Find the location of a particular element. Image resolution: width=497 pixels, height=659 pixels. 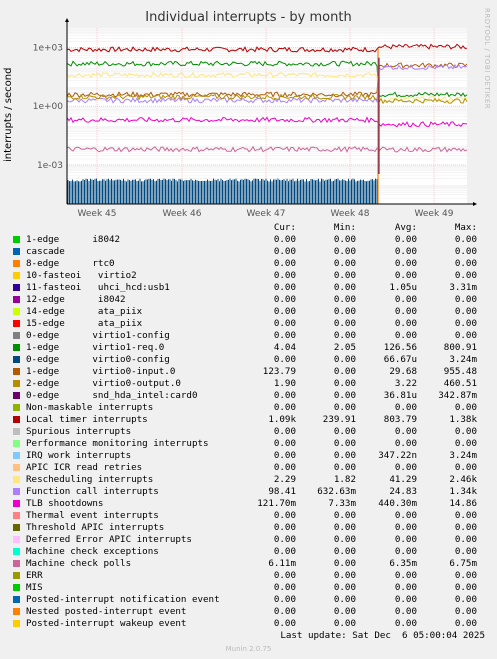

legend-label: ERR is located at coordinates (34, 575).